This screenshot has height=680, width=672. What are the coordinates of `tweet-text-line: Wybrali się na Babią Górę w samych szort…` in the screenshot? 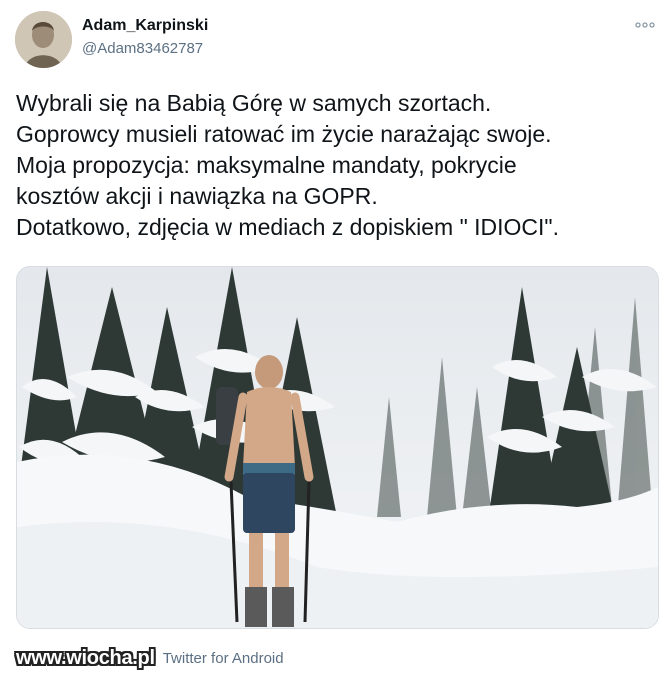 It's located at (254, 103).